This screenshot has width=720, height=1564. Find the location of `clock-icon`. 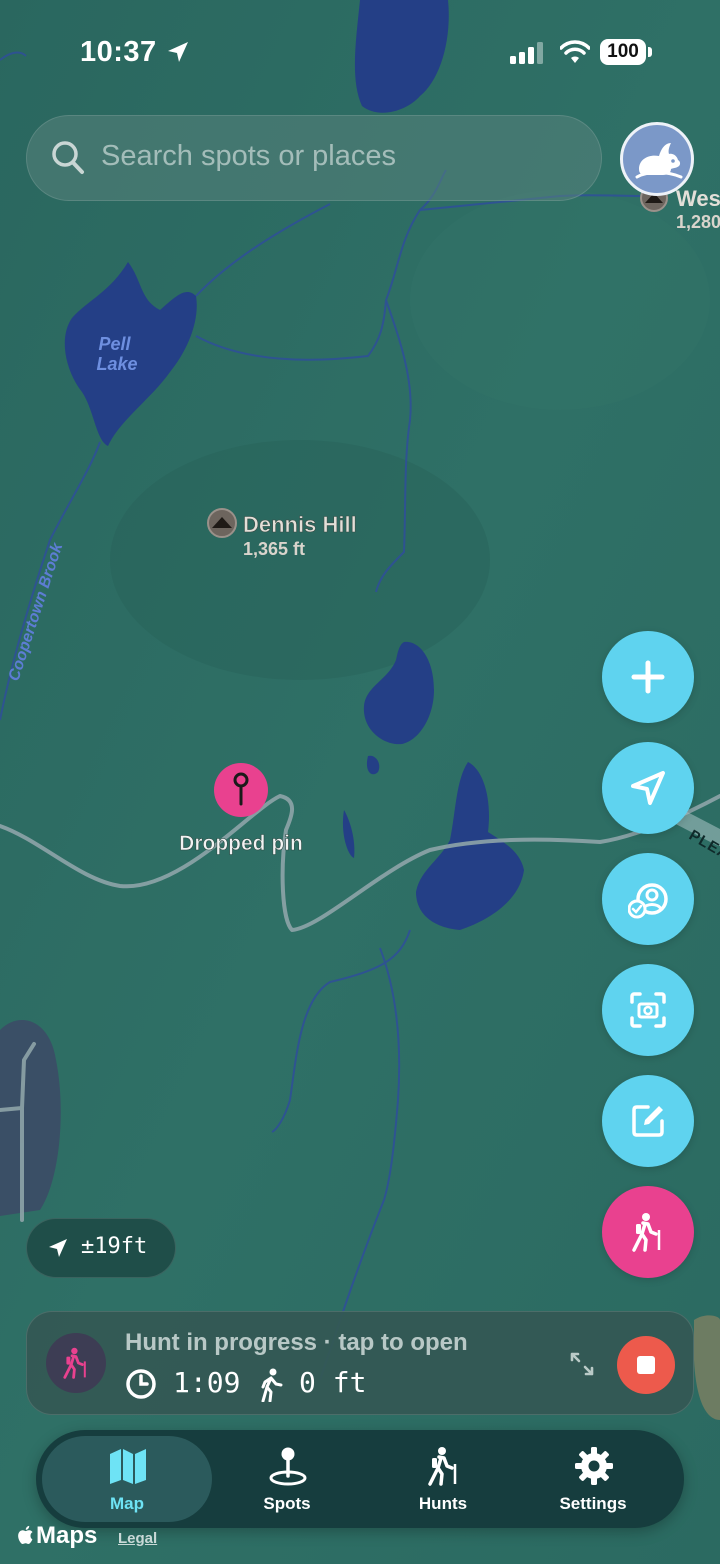

clock-icon is located at coordinates (141, 1386).